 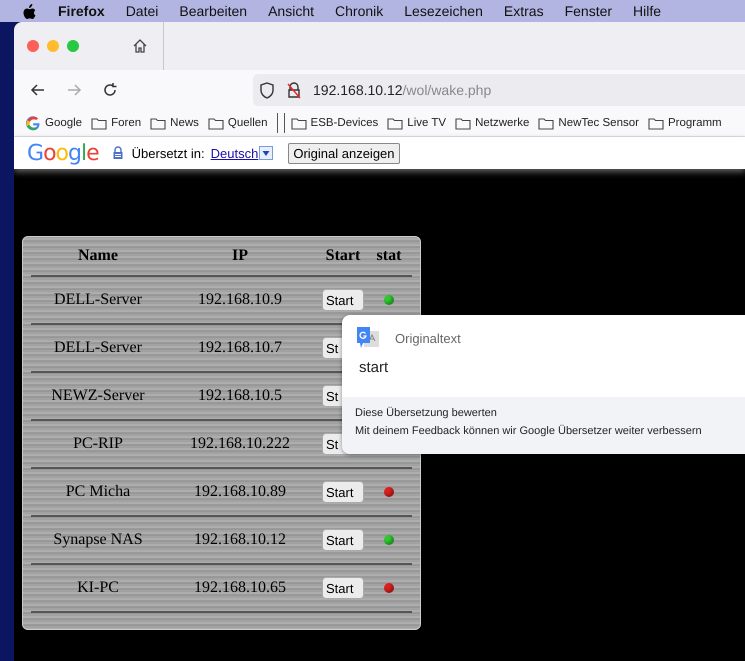 I want to click on translate-label: Übersetzt in:, so click(x=168, y=153).